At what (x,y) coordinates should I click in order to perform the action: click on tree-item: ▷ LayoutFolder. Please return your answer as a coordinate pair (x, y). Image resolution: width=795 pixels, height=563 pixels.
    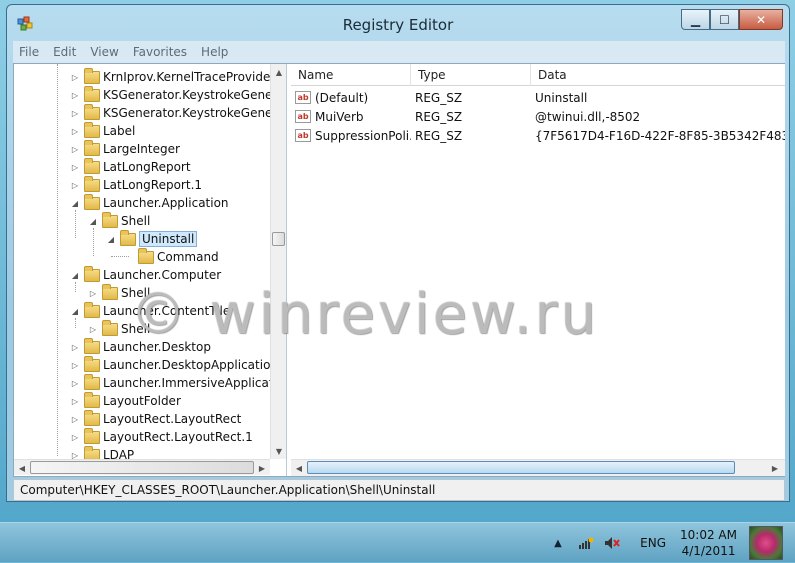
    Looking at the image, I should click on (125, 400).